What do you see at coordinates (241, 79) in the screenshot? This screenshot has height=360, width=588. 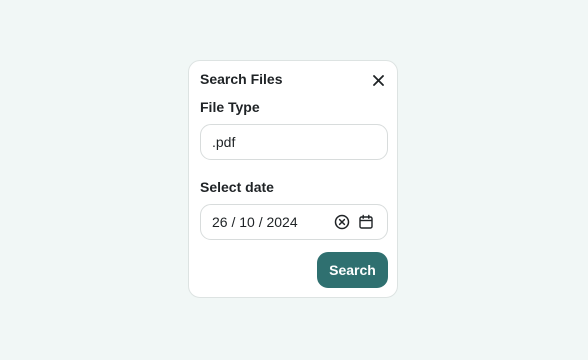 I see `dialog-title: Search Files` at bounding box center [241, 79].